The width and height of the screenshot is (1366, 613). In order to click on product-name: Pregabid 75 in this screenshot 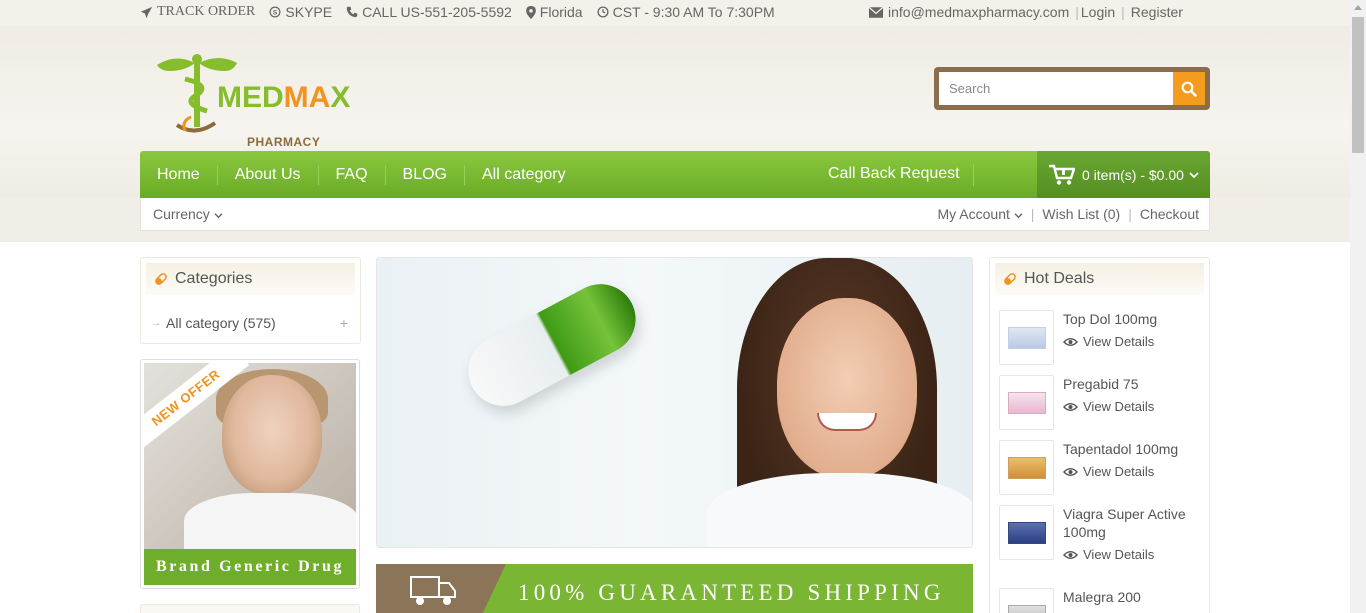, I will do `click(1133, 384)`.